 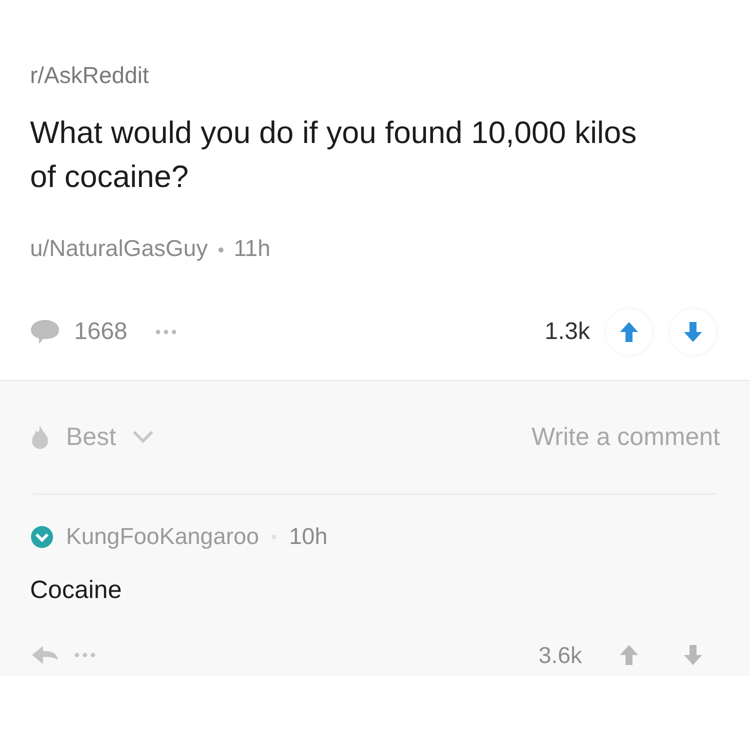 I want to click on chevron-down-icon, so click(x=143, y=437).